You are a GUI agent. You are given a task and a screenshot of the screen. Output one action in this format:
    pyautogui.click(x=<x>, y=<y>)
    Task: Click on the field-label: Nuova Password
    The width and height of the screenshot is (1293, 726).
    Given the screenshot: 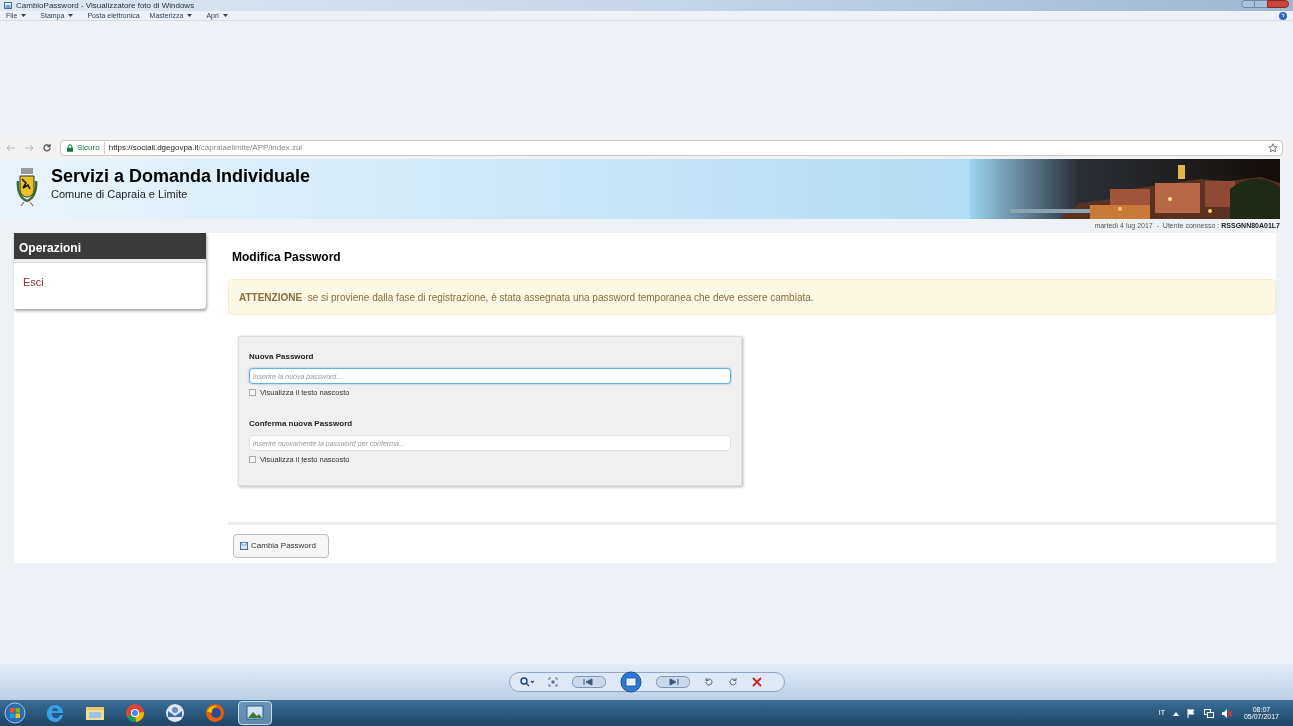 What is the action you would take?
    pyautogui.click(x=282, y=357)
    